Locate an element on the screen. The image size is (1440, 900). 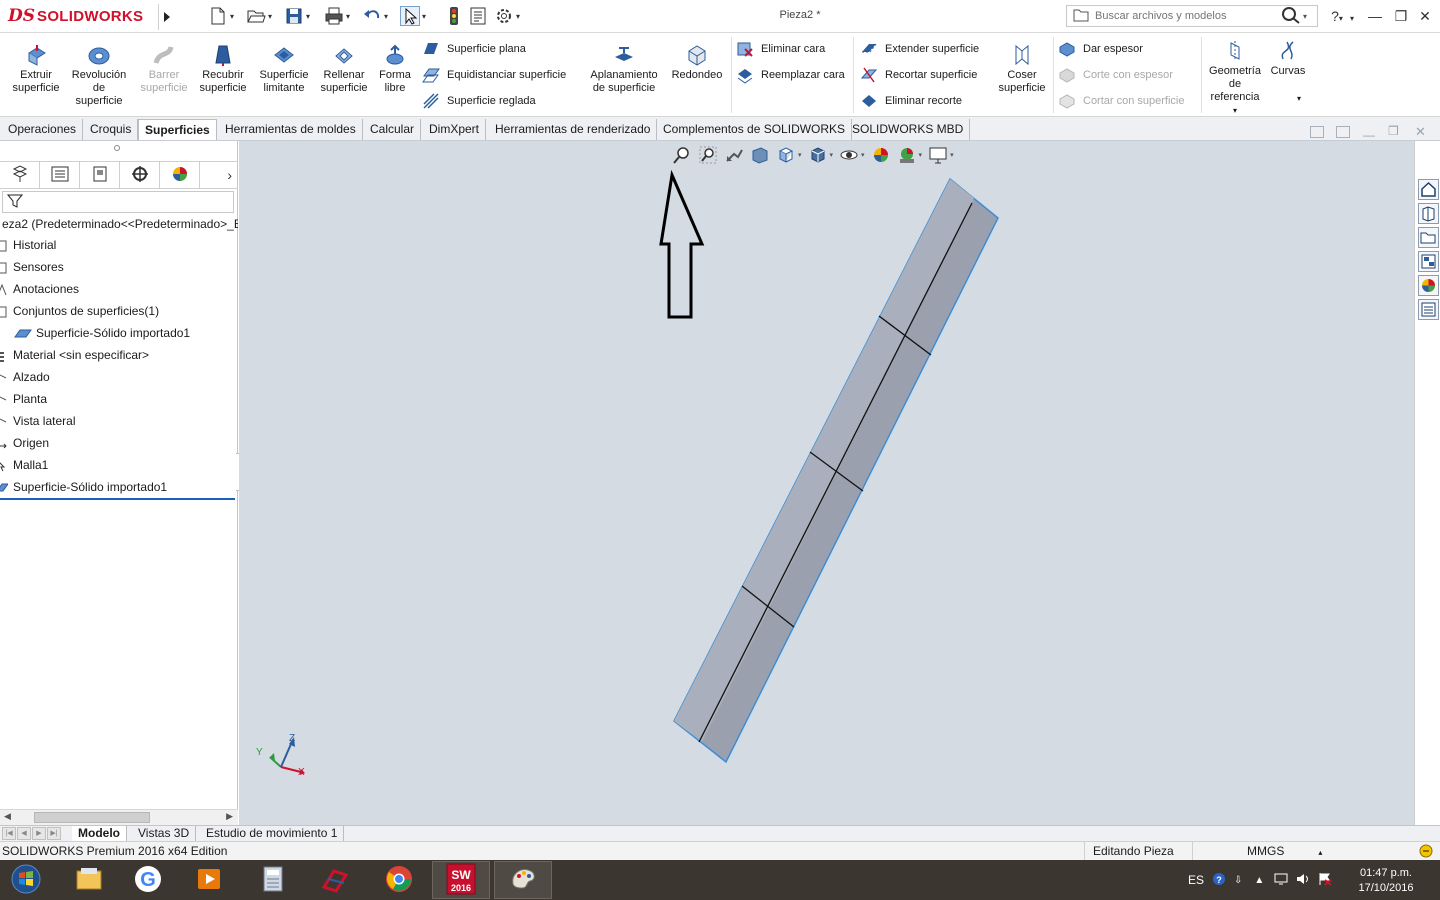
zoom-to-fit-icon is located at coordinates (682, 155).